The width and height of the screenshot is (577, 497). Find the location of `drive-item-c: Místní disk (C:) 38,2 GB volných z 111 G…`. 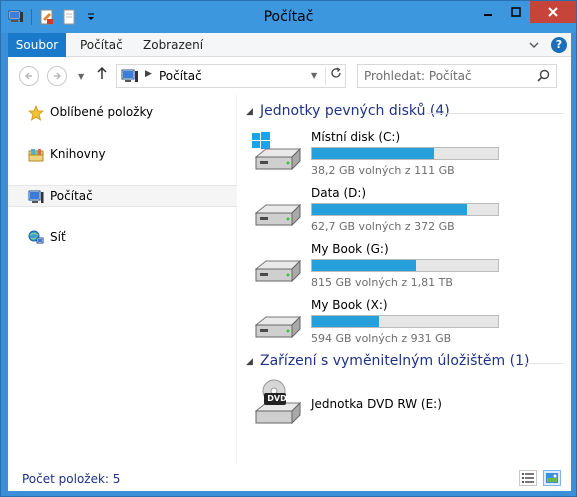

drive-item-c: Místní disk (C:) 38,2 GB volných z 111 G… is located at coordinates (382, 155).